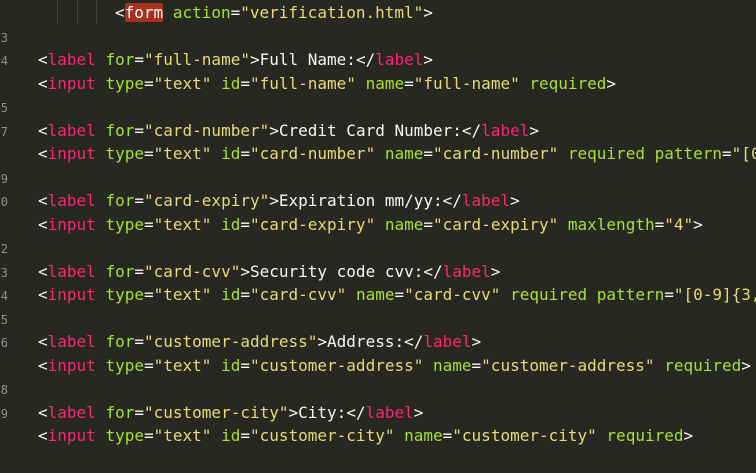 This screenshot has height=473, width=756. What do you see at coordinates (743, 153) in the screenshot?
I see `code-token-str: "[0` at bounding box center [743, 153].